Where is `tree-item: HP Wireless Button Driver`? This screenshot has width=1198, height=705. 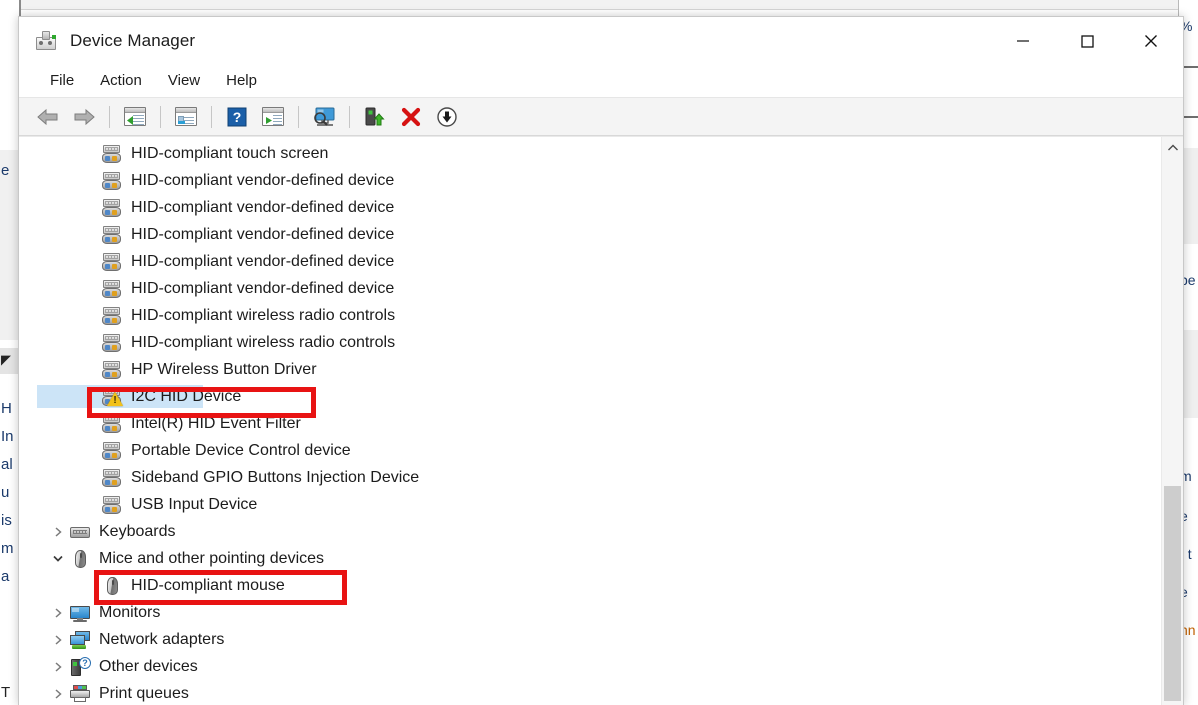 tree-item: HP Wireless Button Driver is located at coordinates (589, 369).